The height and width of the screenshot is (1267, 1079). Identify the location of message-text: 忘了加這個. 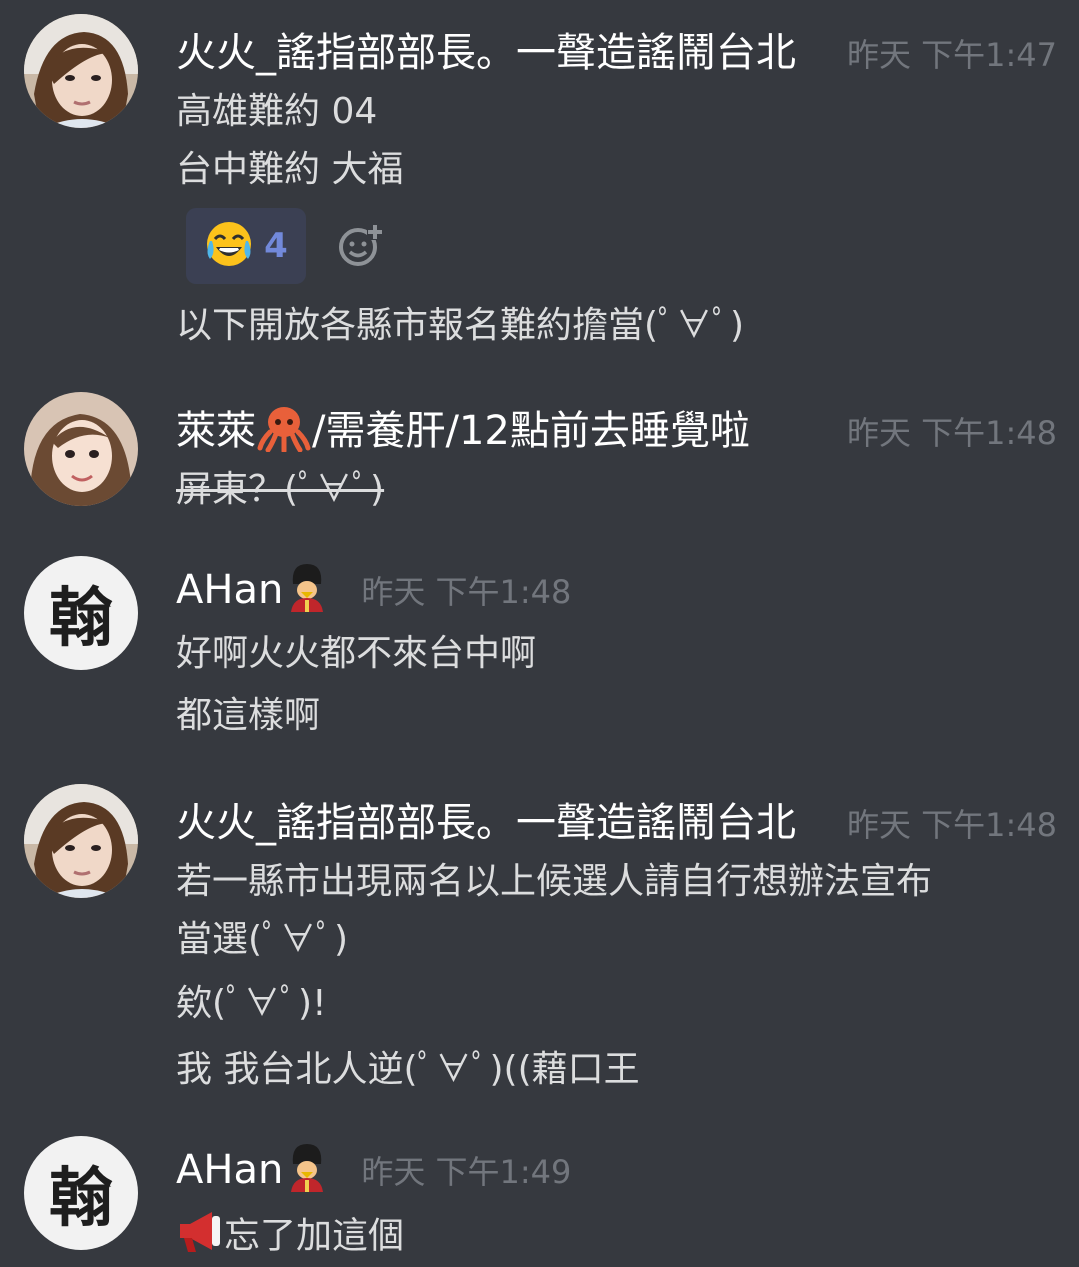
(314, 1236).